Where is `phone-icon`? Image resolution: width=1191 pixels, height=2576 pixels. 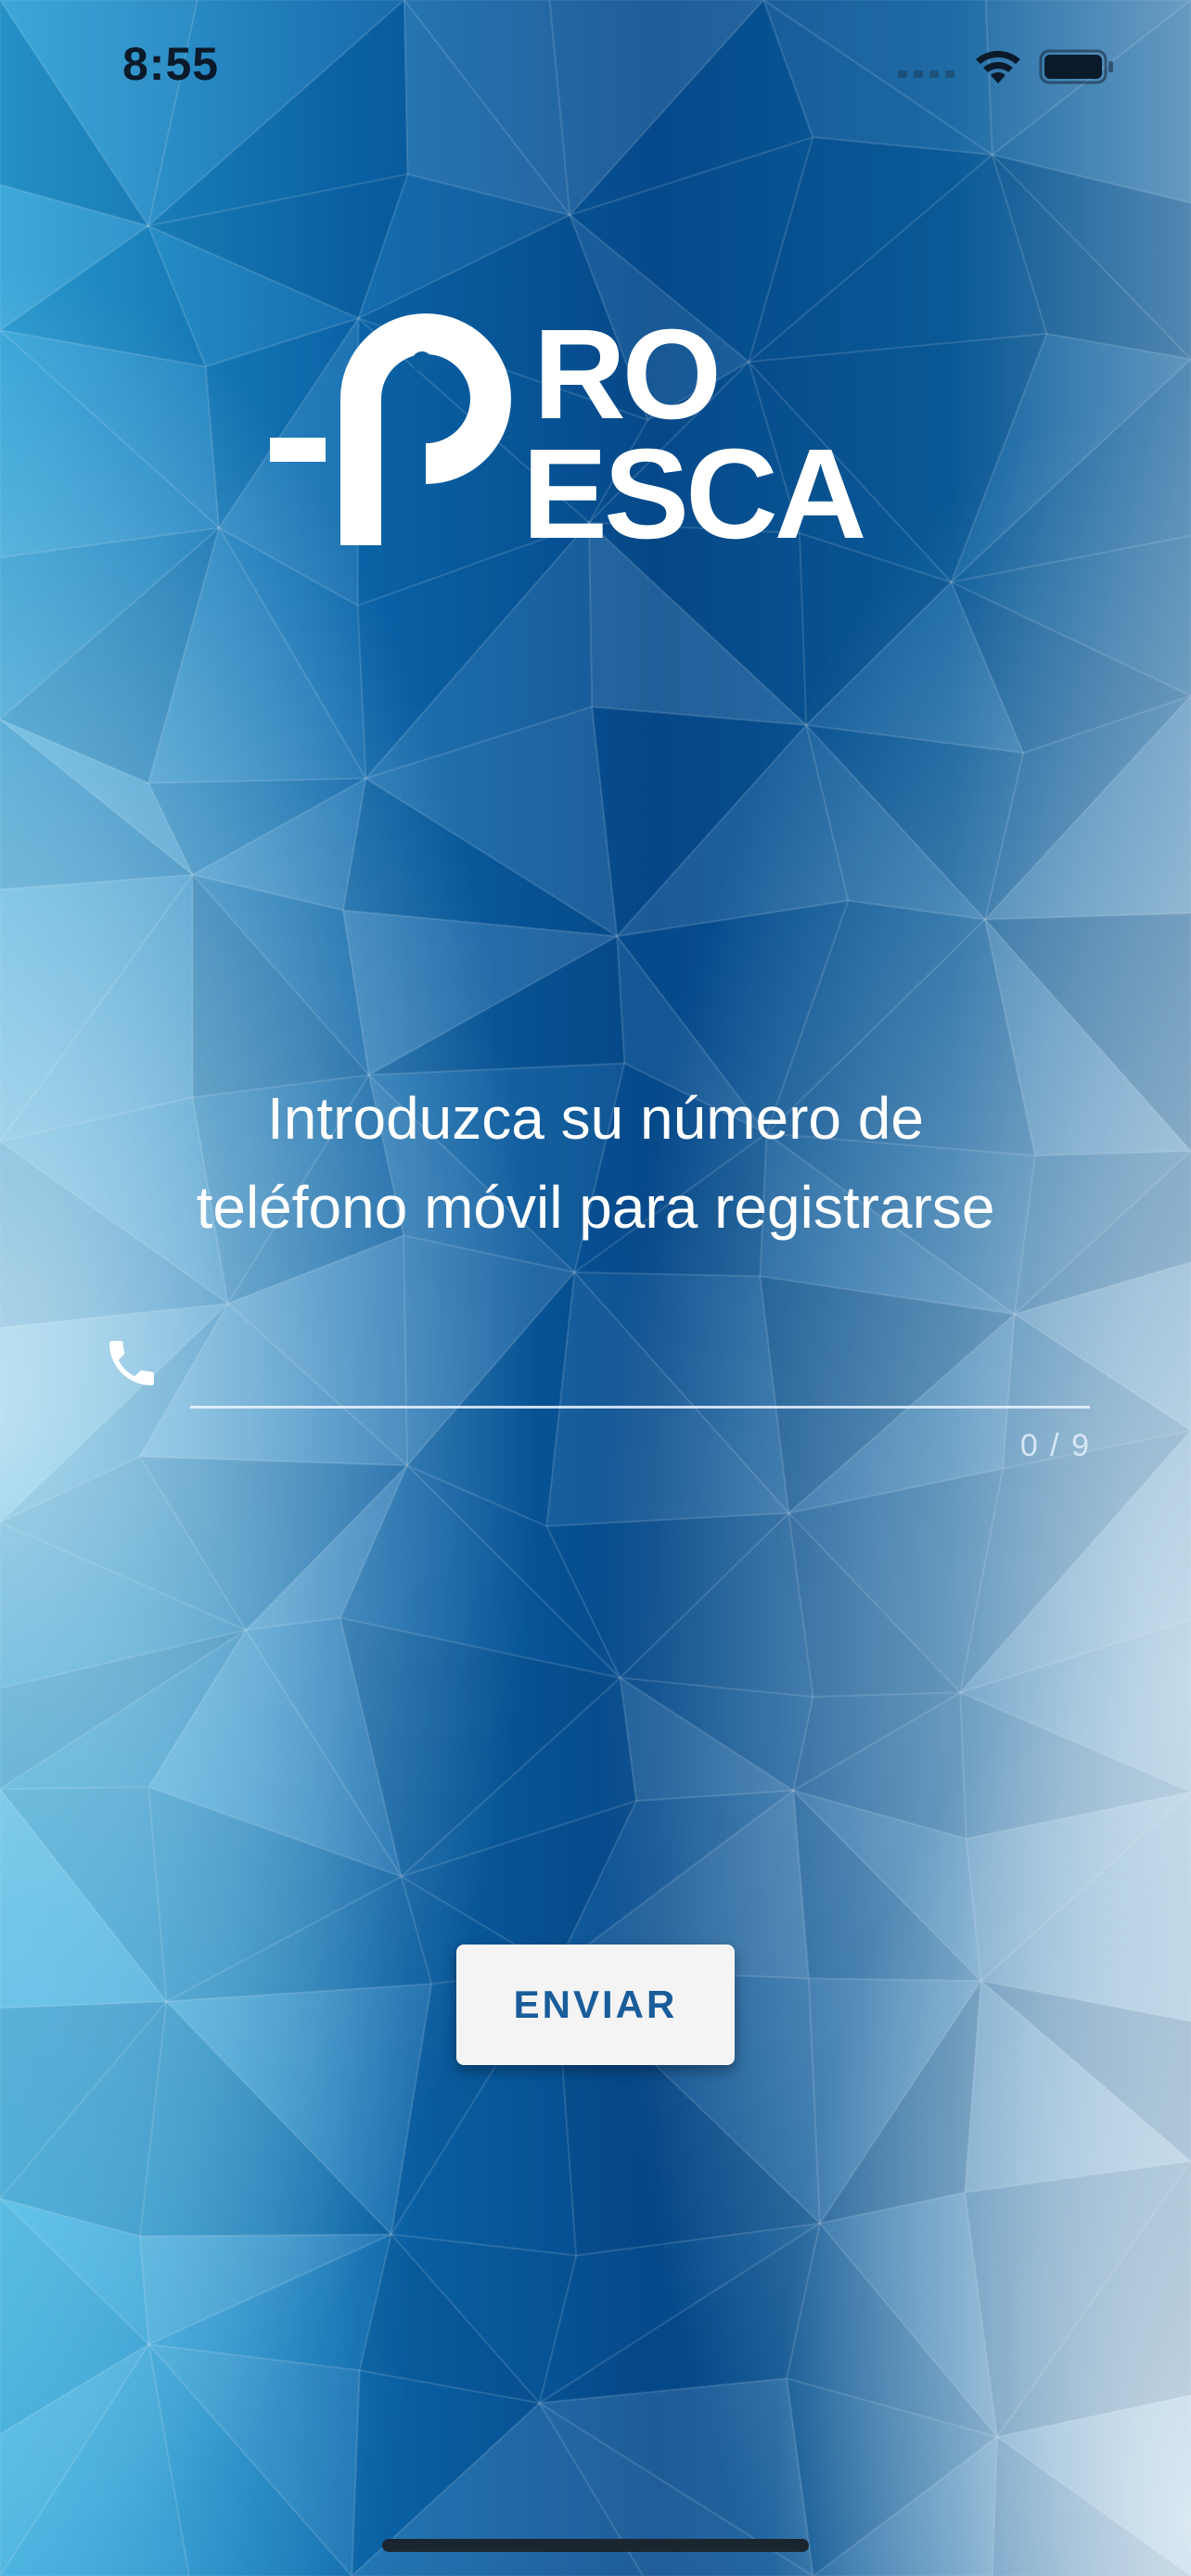
phone-icon is located at coordinates (132, 1363).